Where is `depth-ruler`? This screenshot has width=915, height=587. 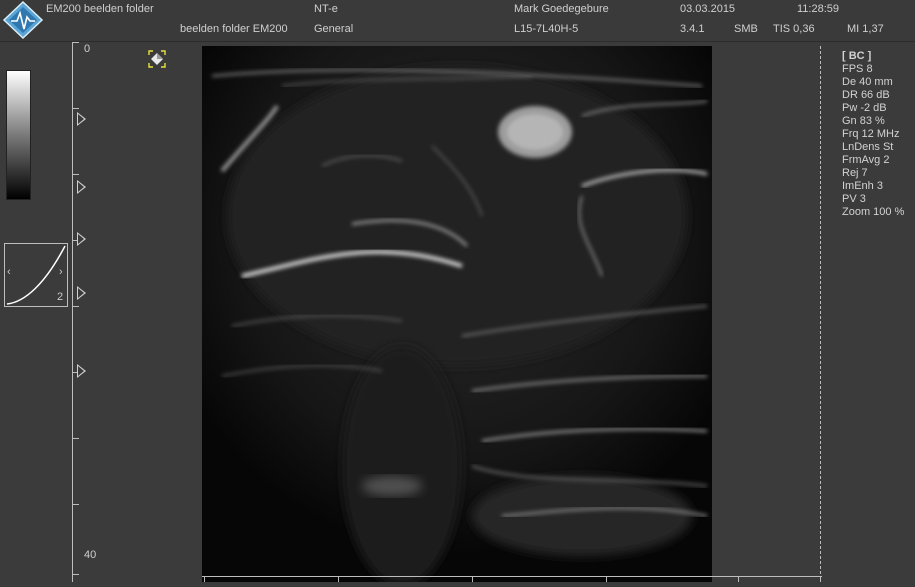
depth-ruler is located at coordinates (72, 312).